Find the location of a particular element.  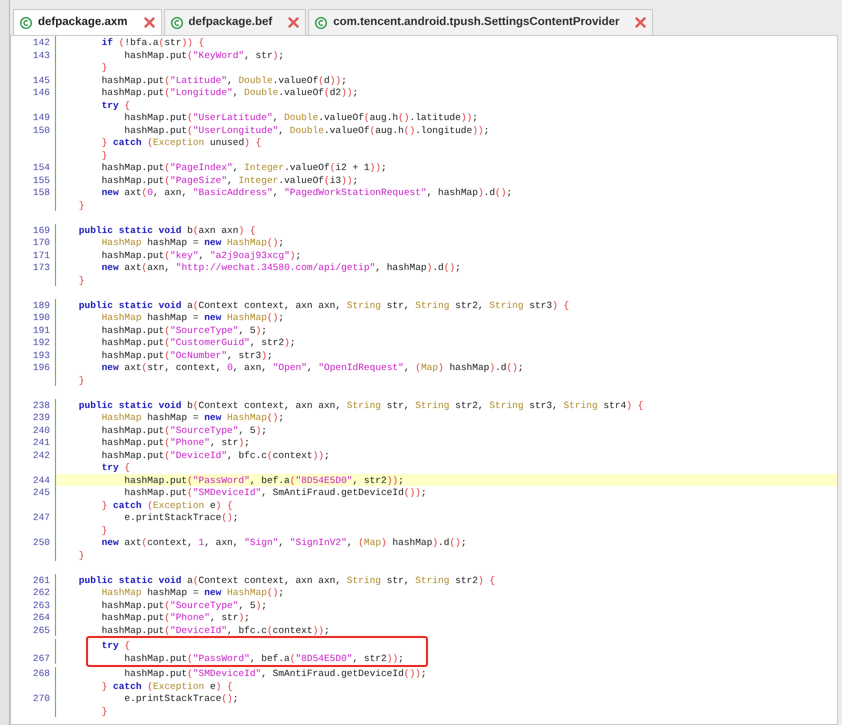

line-number: 250 is located at coordinates (41, 542).